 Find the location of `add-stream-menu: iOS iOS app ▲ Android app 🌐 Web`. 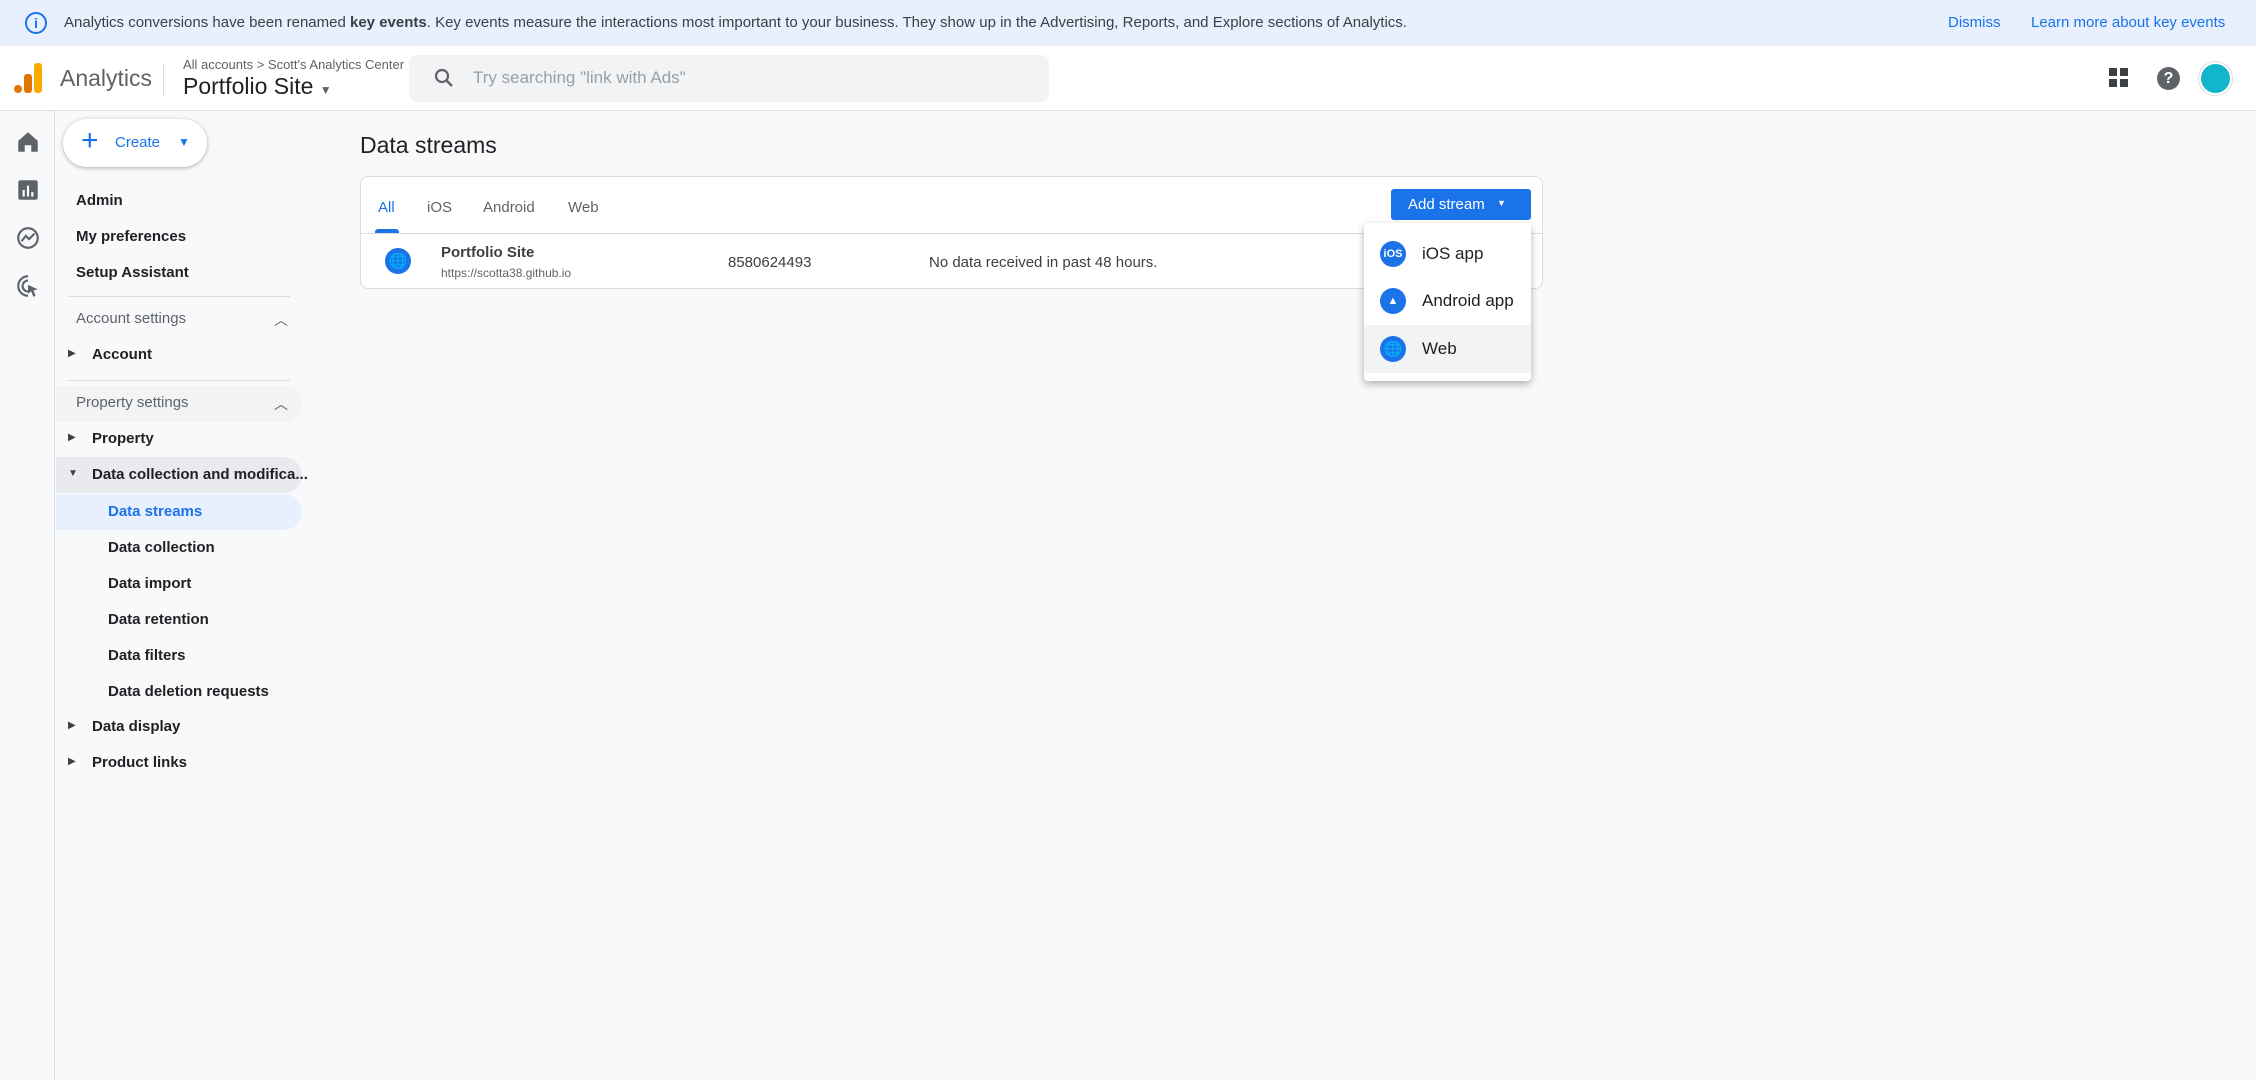

add-stream-menu: iOS iOS app ▲ Android app 🌐 Web is located at coordinates (1447, 302).